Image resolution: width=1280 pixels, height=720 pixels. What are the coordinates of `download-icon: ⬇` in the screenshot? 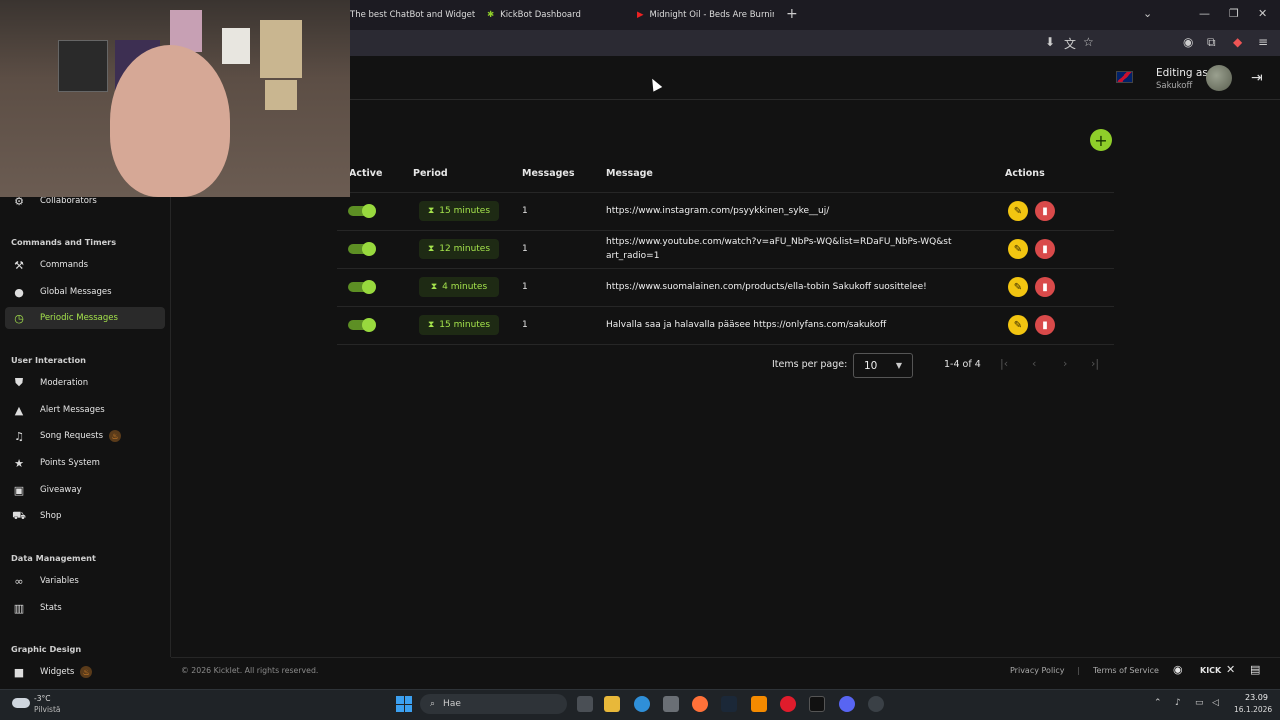 It's located at (1050, 42).